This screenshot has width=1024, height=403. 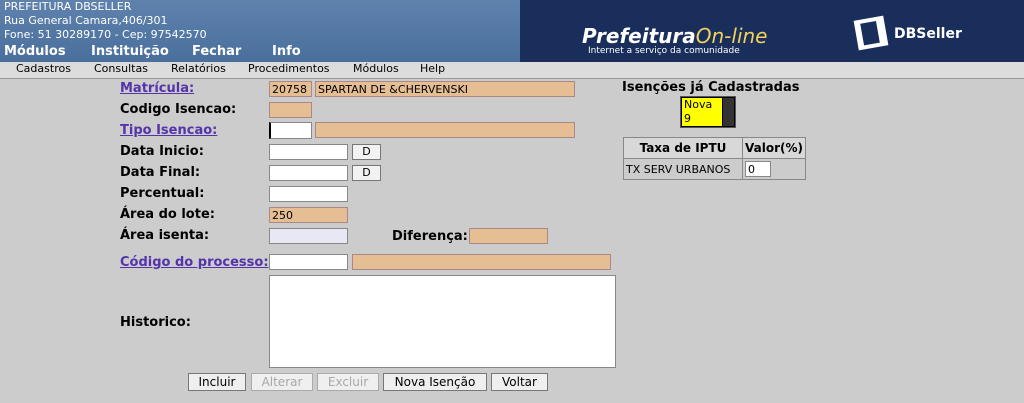 What do you see at coordinates (435, 382) in the screenshot?
I see `nova-isencao-button: Nova Isenção` at bounding box center [435, 382].